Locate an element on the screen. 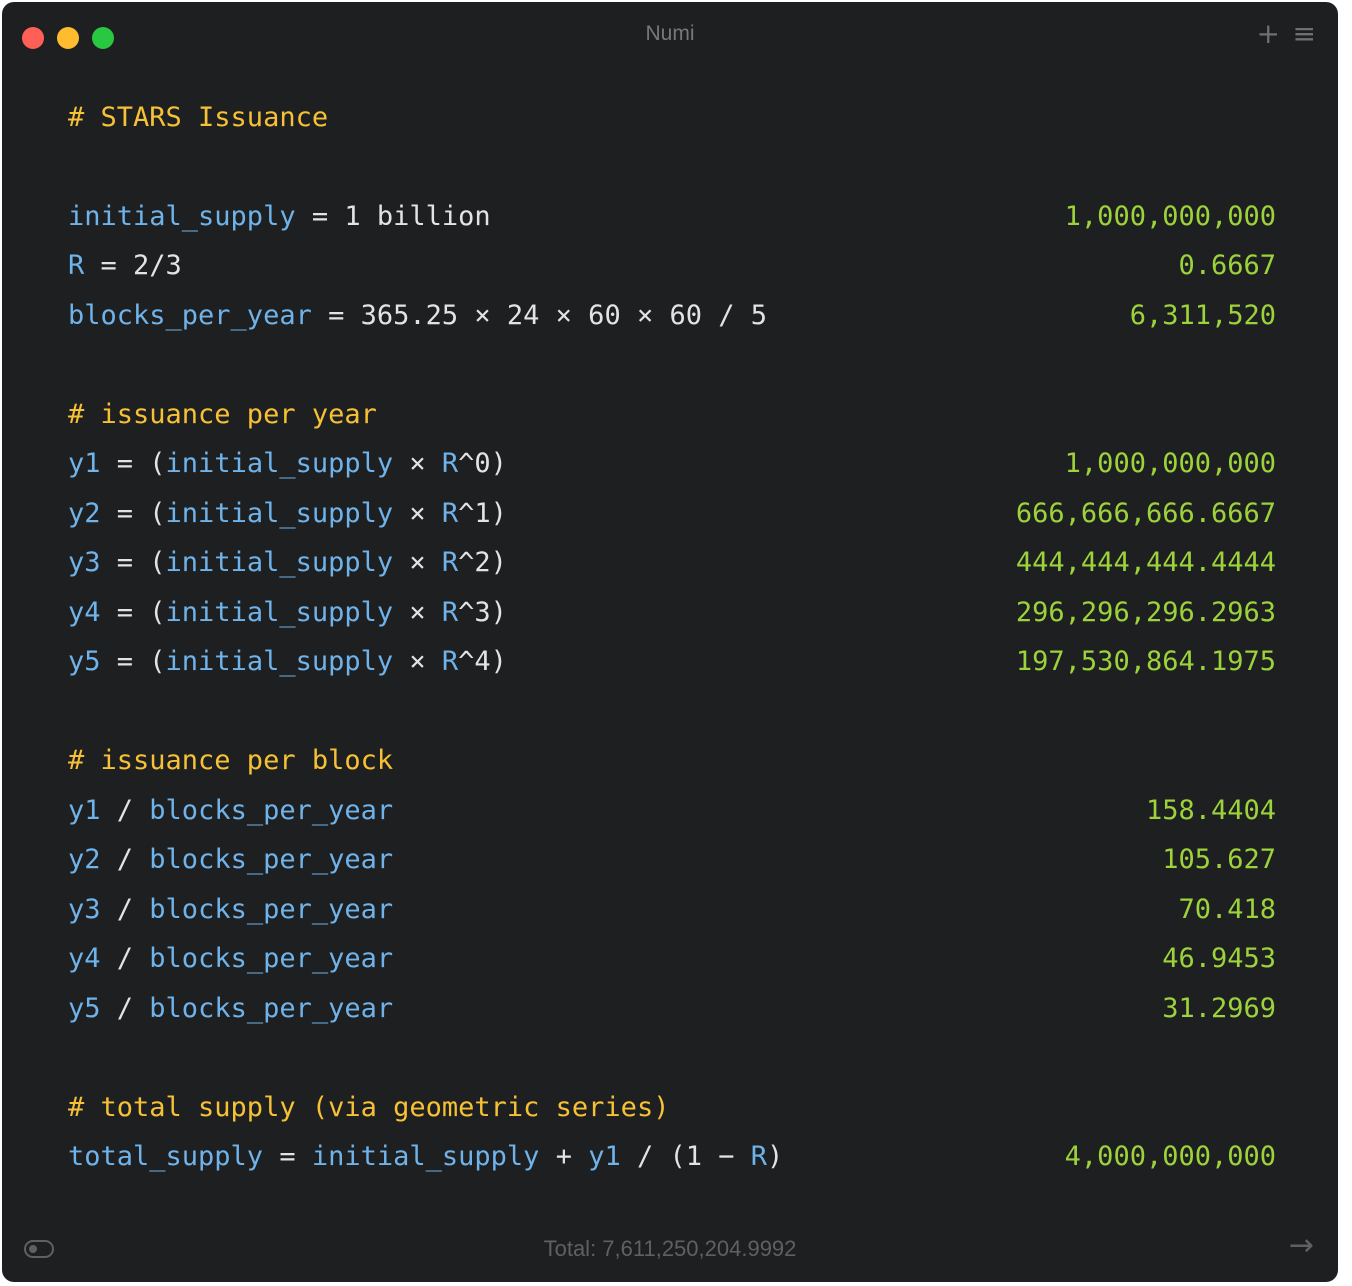 The width and height of the screenshot is (1352, 1286). line-expression: y2 = (initial_supply × R^1) is located at coordinates (287, 514).